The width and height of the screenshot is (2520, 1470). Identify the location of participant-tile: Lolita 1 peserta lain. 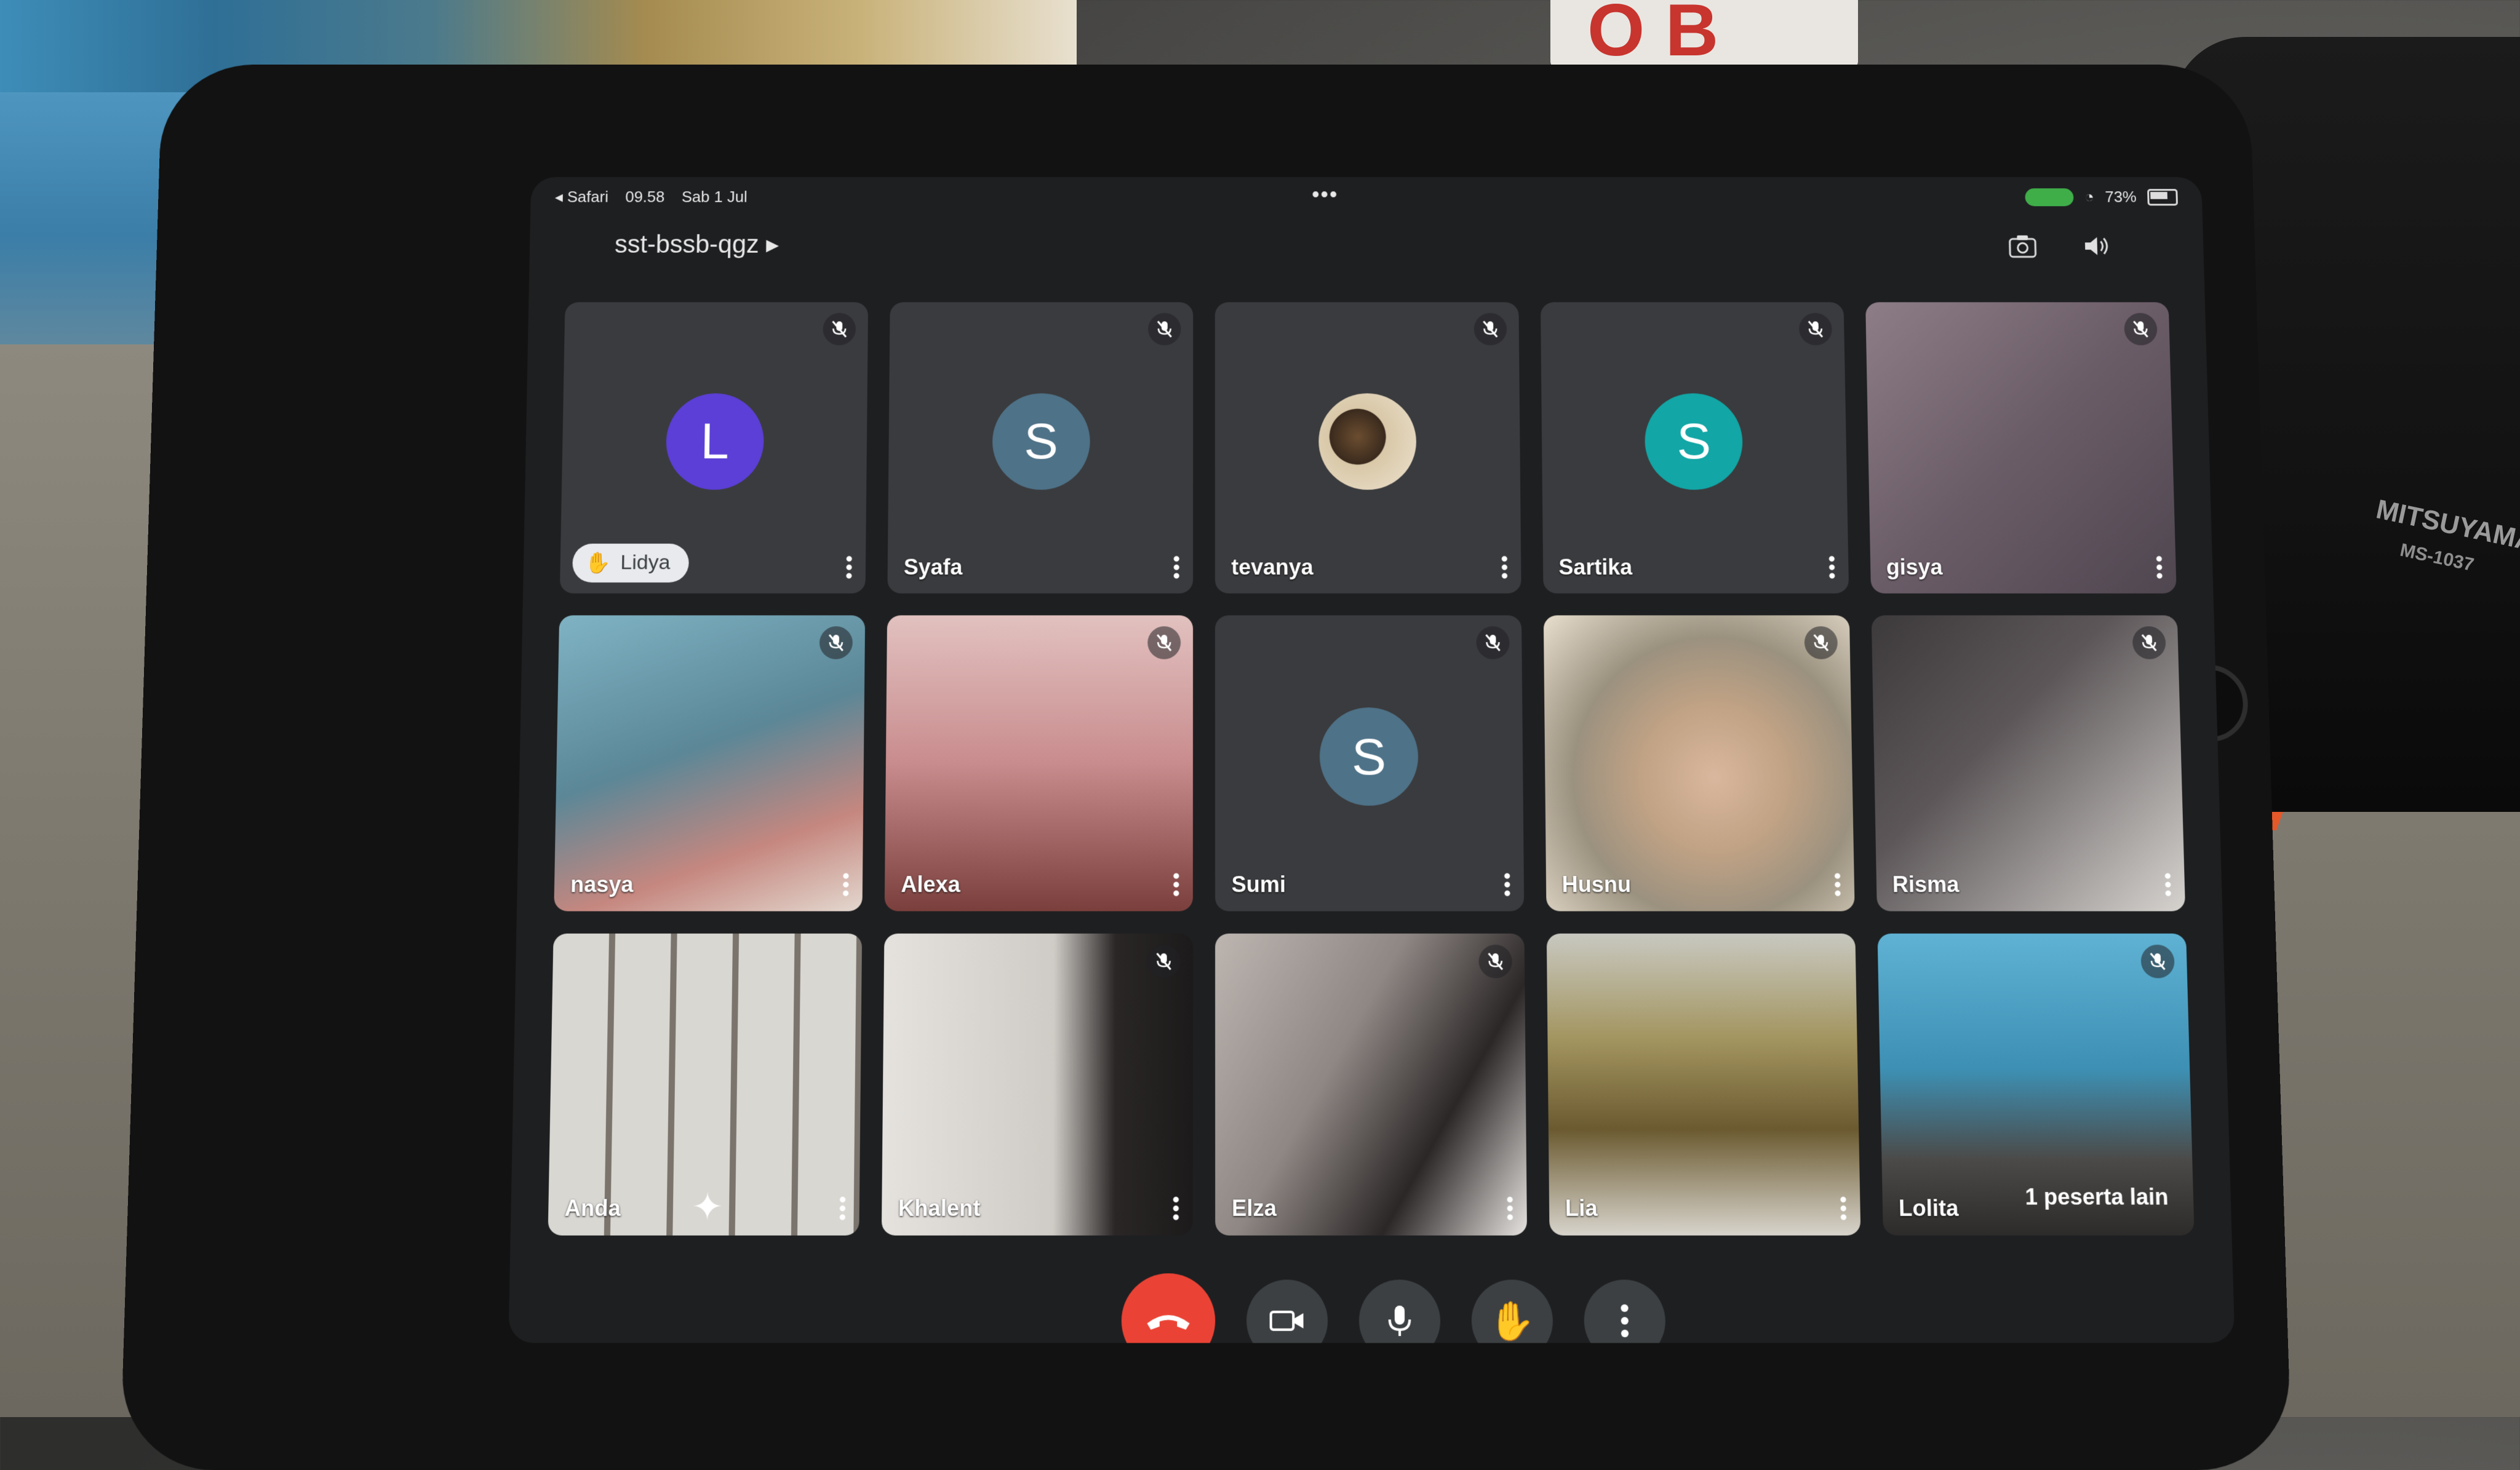
(2035, 1085).